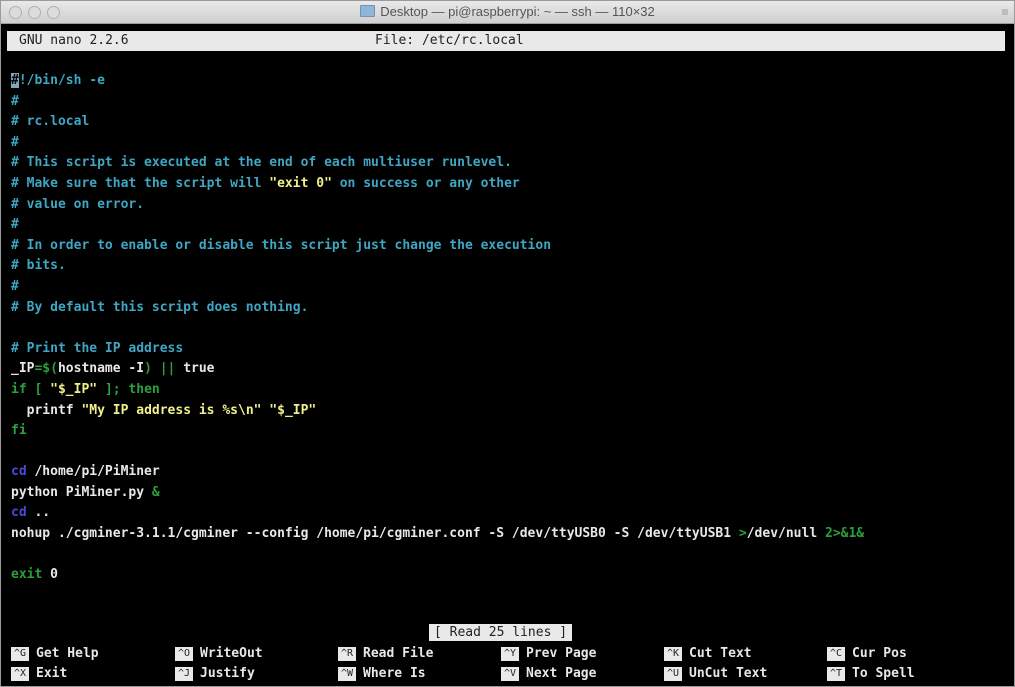 Image resolution: width=1015 pixels, height=687 pixels. I want to click on shortcut-key: ^J, so click(184, 674).